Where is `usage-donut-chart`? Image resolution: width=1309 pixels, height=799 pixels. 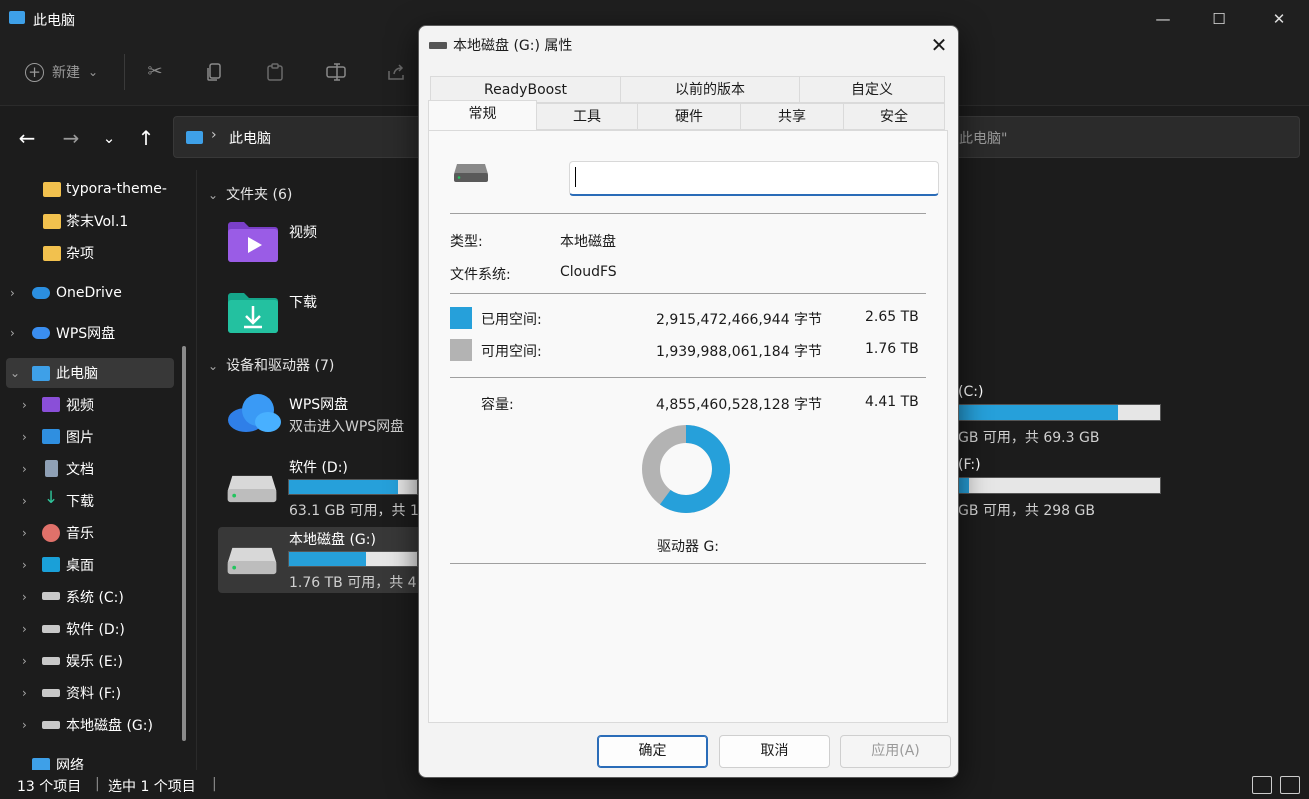 usage-donut-chart is located at coordinates (686, 469).